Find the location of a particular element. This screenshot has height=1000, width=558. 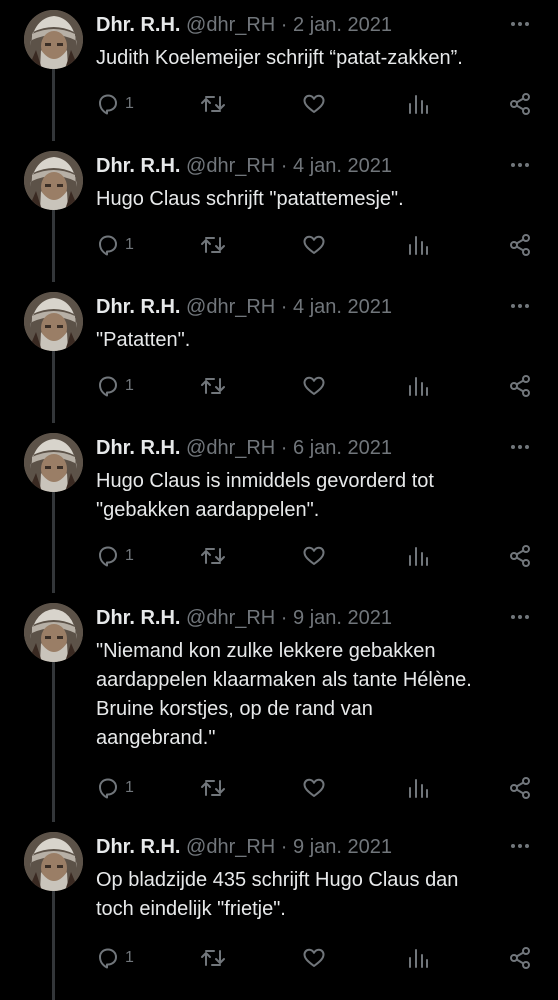

tweet-header: Dhr. R.H. @dhr_RH · 2 jan. 2021 is located at coordinates (244, 25).